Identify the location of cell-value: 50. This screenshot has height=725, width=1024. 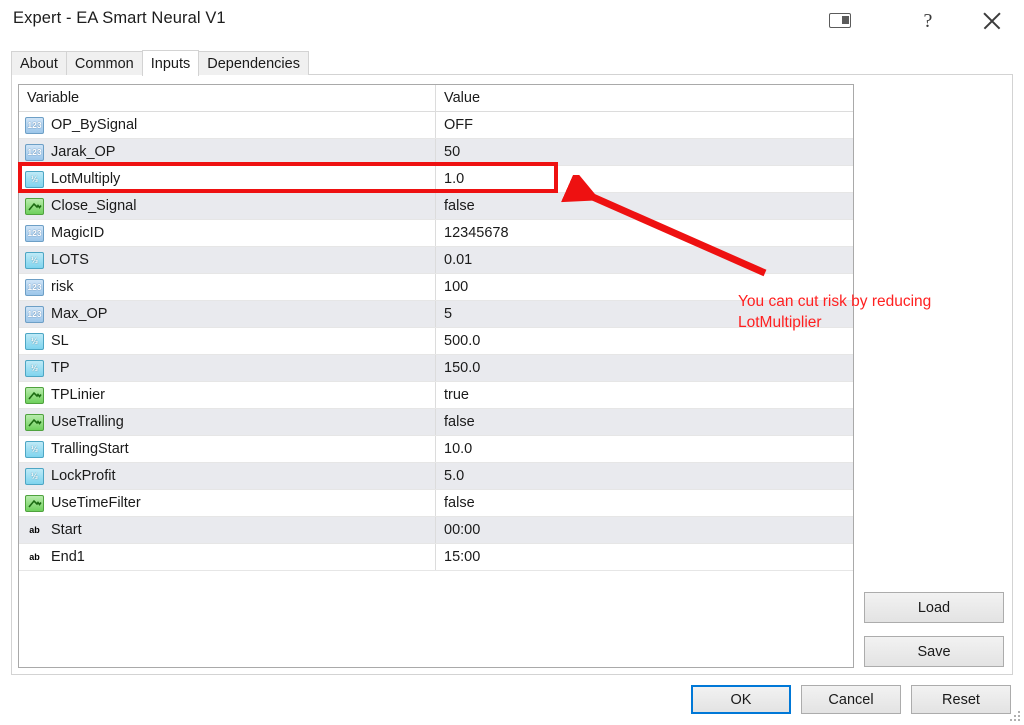
(644, 152).